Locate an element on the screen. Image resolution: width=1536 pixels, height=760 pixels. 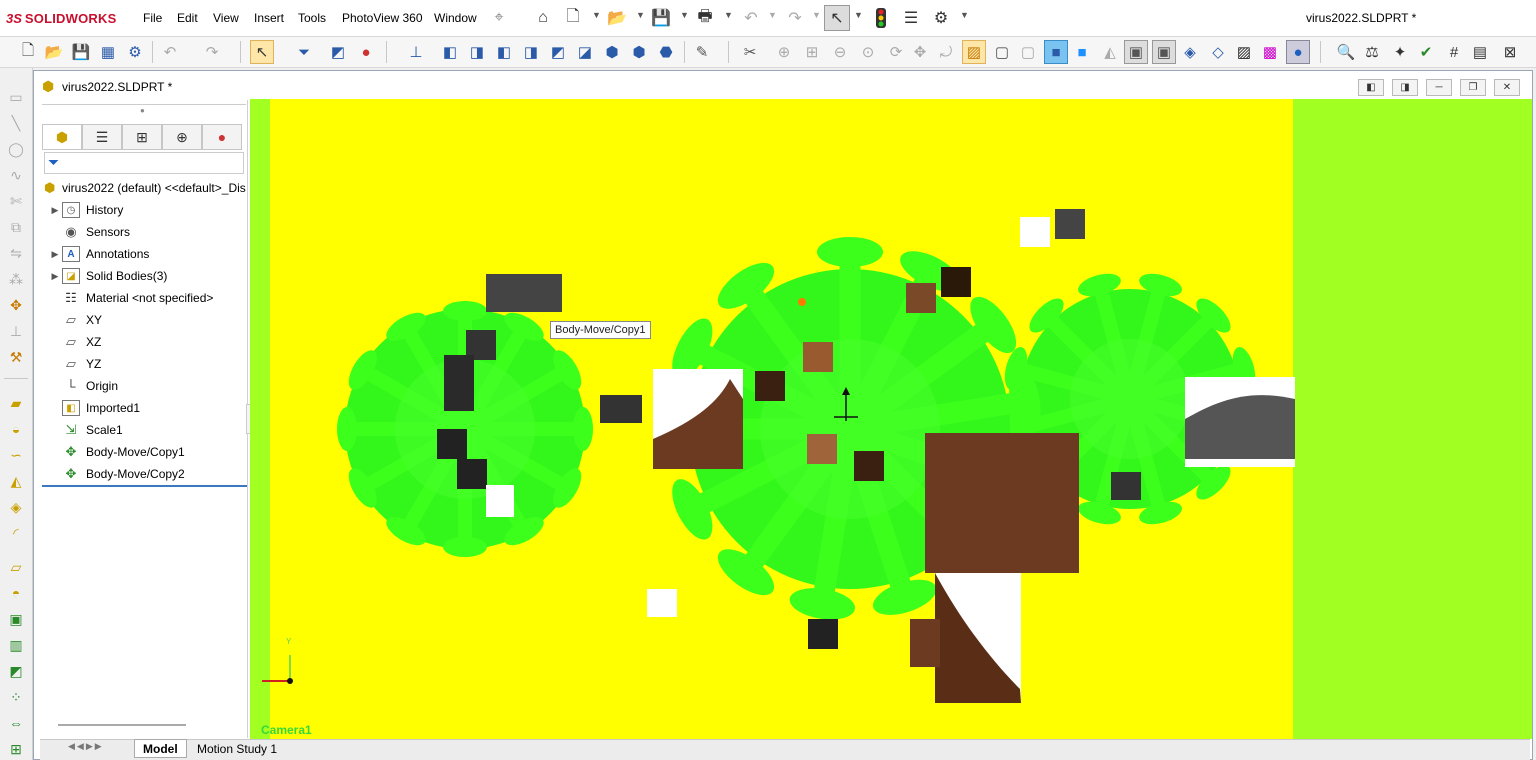
scene-icon: ▩ is located at coordinates (1270, 52).